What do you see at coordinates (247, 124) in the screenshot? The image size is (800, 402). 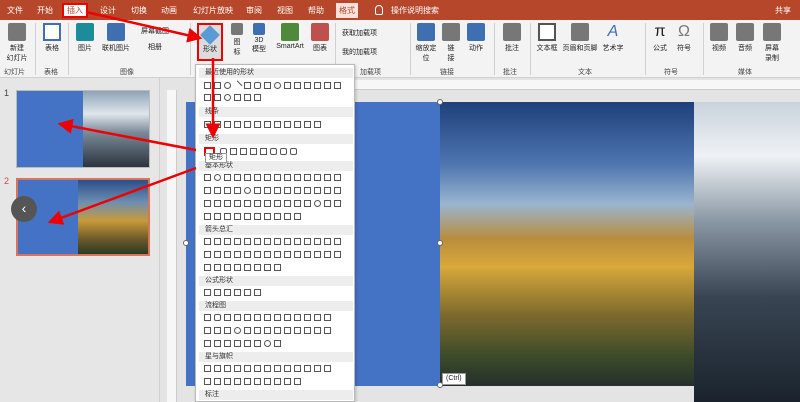 I see `connector-shape` at bounding box center [247, 124].